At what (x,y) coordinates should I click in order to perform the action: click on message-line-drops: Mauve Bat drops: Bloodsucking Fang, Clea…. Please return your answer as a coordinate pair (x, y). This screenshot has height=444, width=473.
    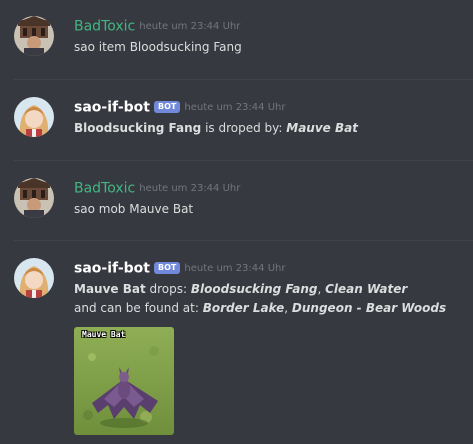
    Looking at the image, I should click on (240, 289).